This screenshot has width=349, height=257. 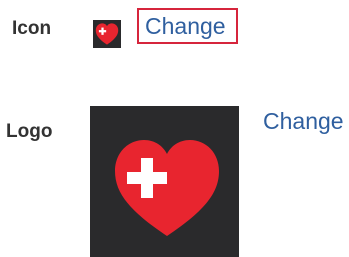 I want to click on icon-change-link: Change, so click(x=187, y=26).